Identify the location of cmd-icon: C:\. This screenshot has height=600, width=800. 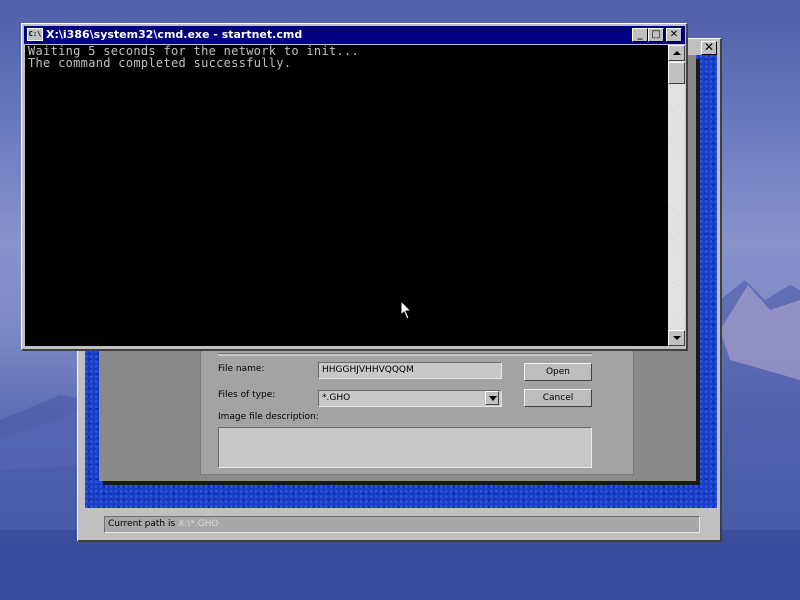
(35, 34).